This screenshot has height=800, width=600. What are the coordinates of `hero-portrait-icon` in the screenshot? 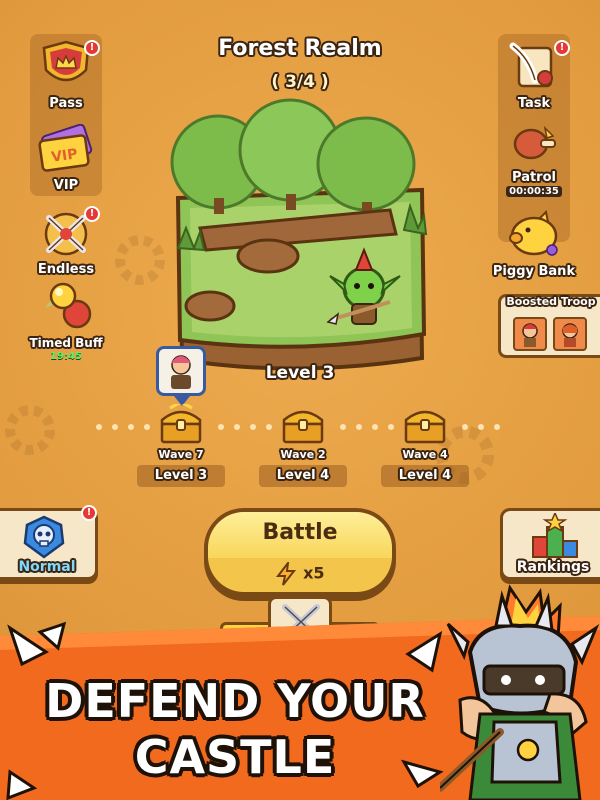 It's located at (181, 372).